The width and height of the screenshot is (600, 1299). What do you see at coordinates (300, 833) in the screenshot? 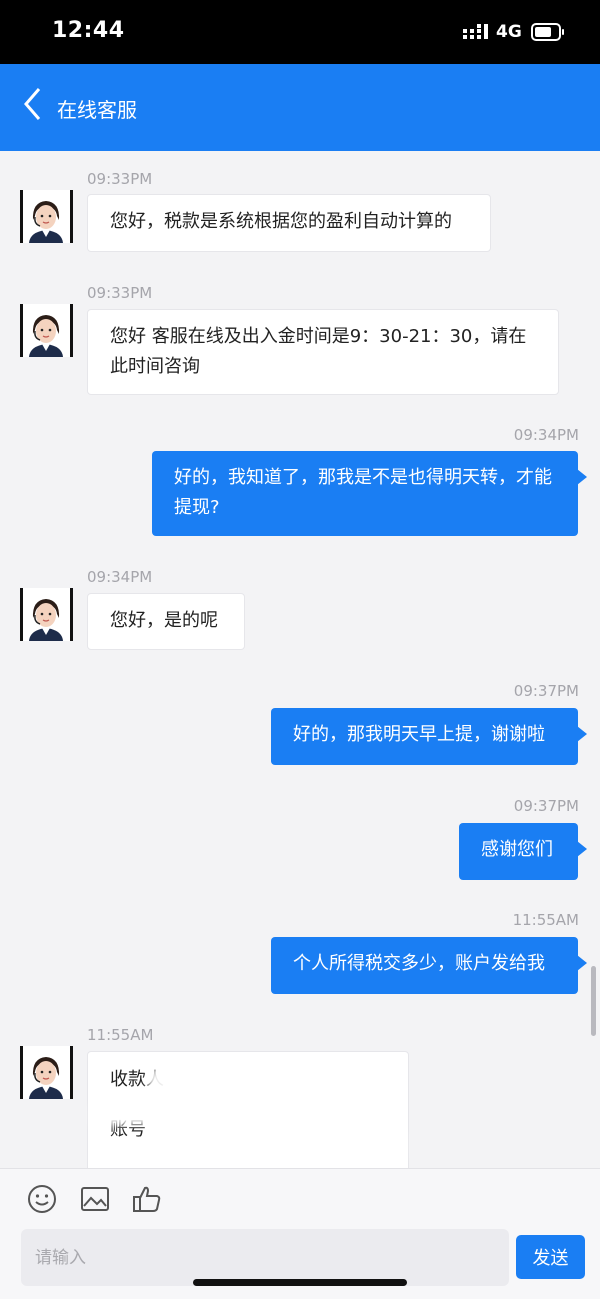
I see `message-outgoing: 09:37PM 感谢您们` at bounding box center [300, 833].